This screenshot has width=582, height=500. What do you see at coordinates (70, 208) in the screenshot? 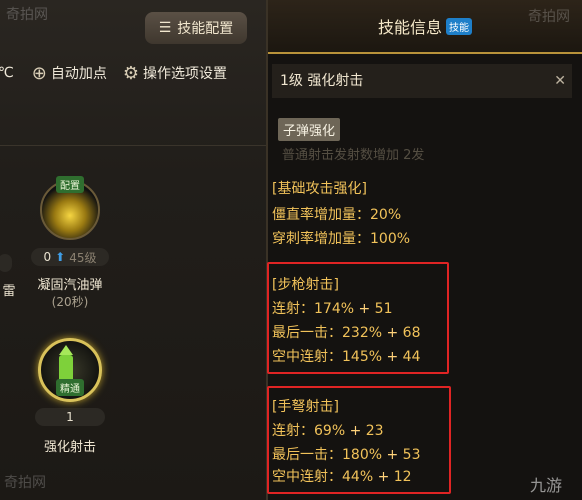
I see `fire-skill-icon: 配置` at bounding box center [70, 208].